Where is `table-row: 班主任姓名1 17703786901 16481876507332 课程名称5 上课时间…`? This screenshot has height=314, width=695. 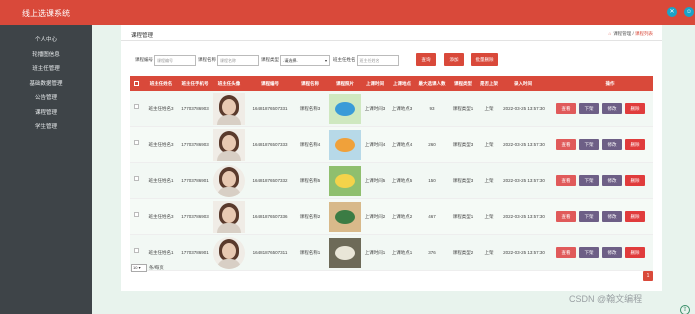 table-row: 班主任姓名1 17703786901 16481876507332 课程名称5 上课时间… is located at coordinates (391, 181).